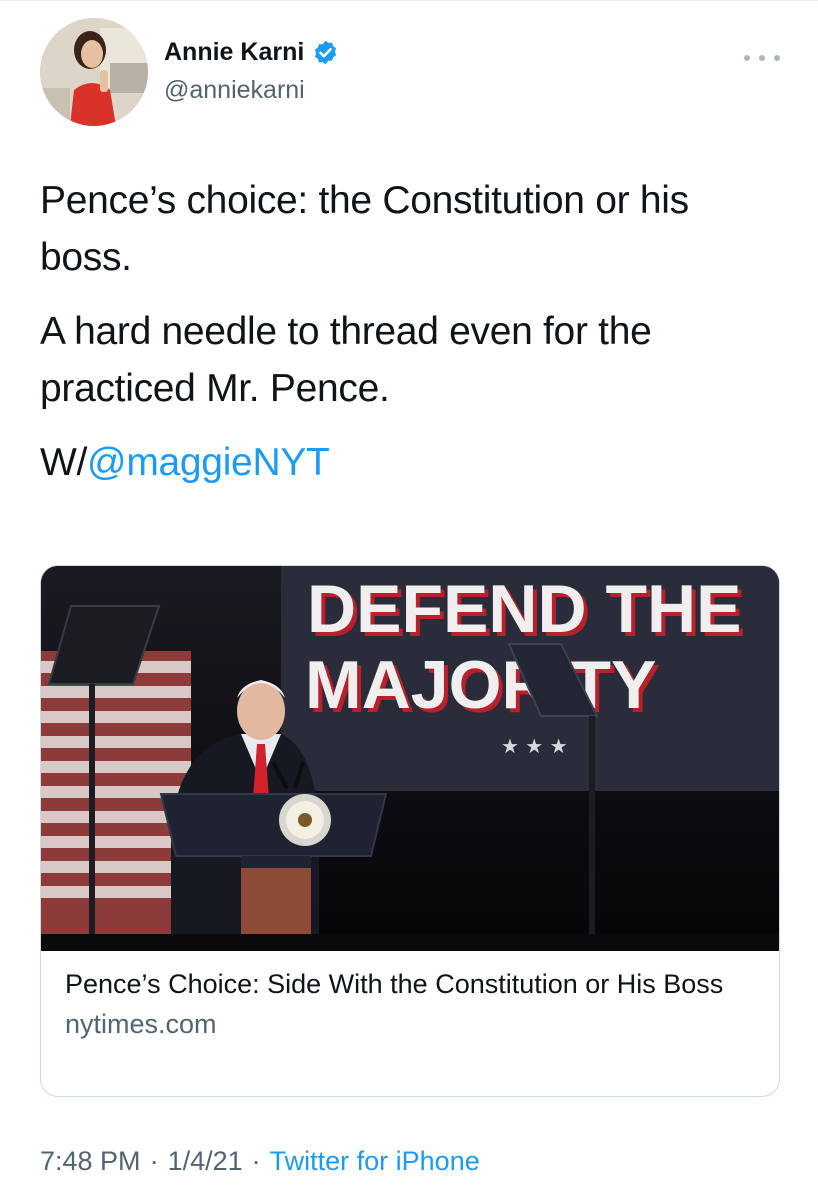 The image size is (818, 1200). Describe the element at coordinates (409, 0) in the screenshot. I see `top-divider` at that location.